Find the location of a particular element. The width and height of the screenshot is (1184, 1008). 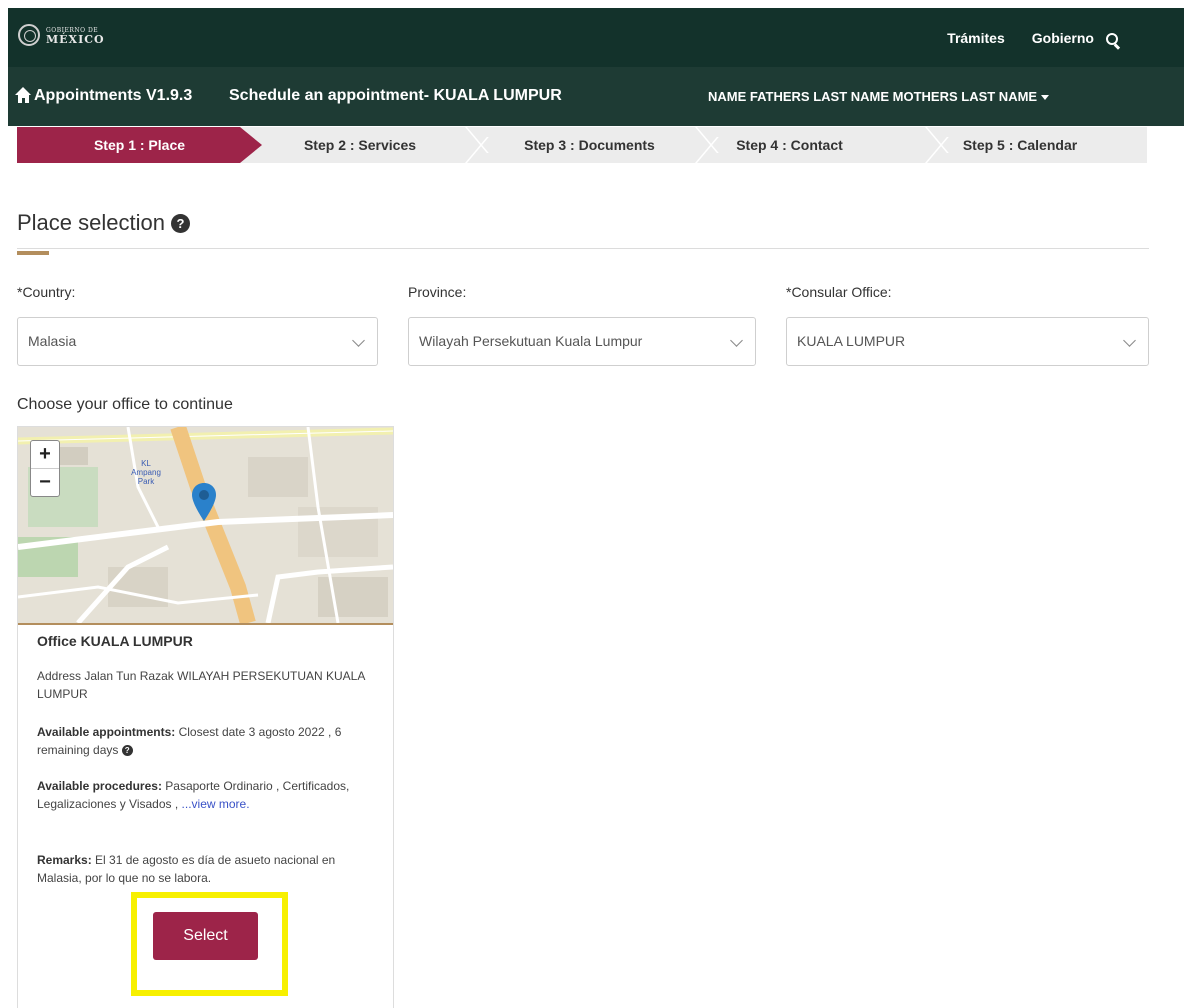

select-office-button: Select is located at coordinates (205, 936).